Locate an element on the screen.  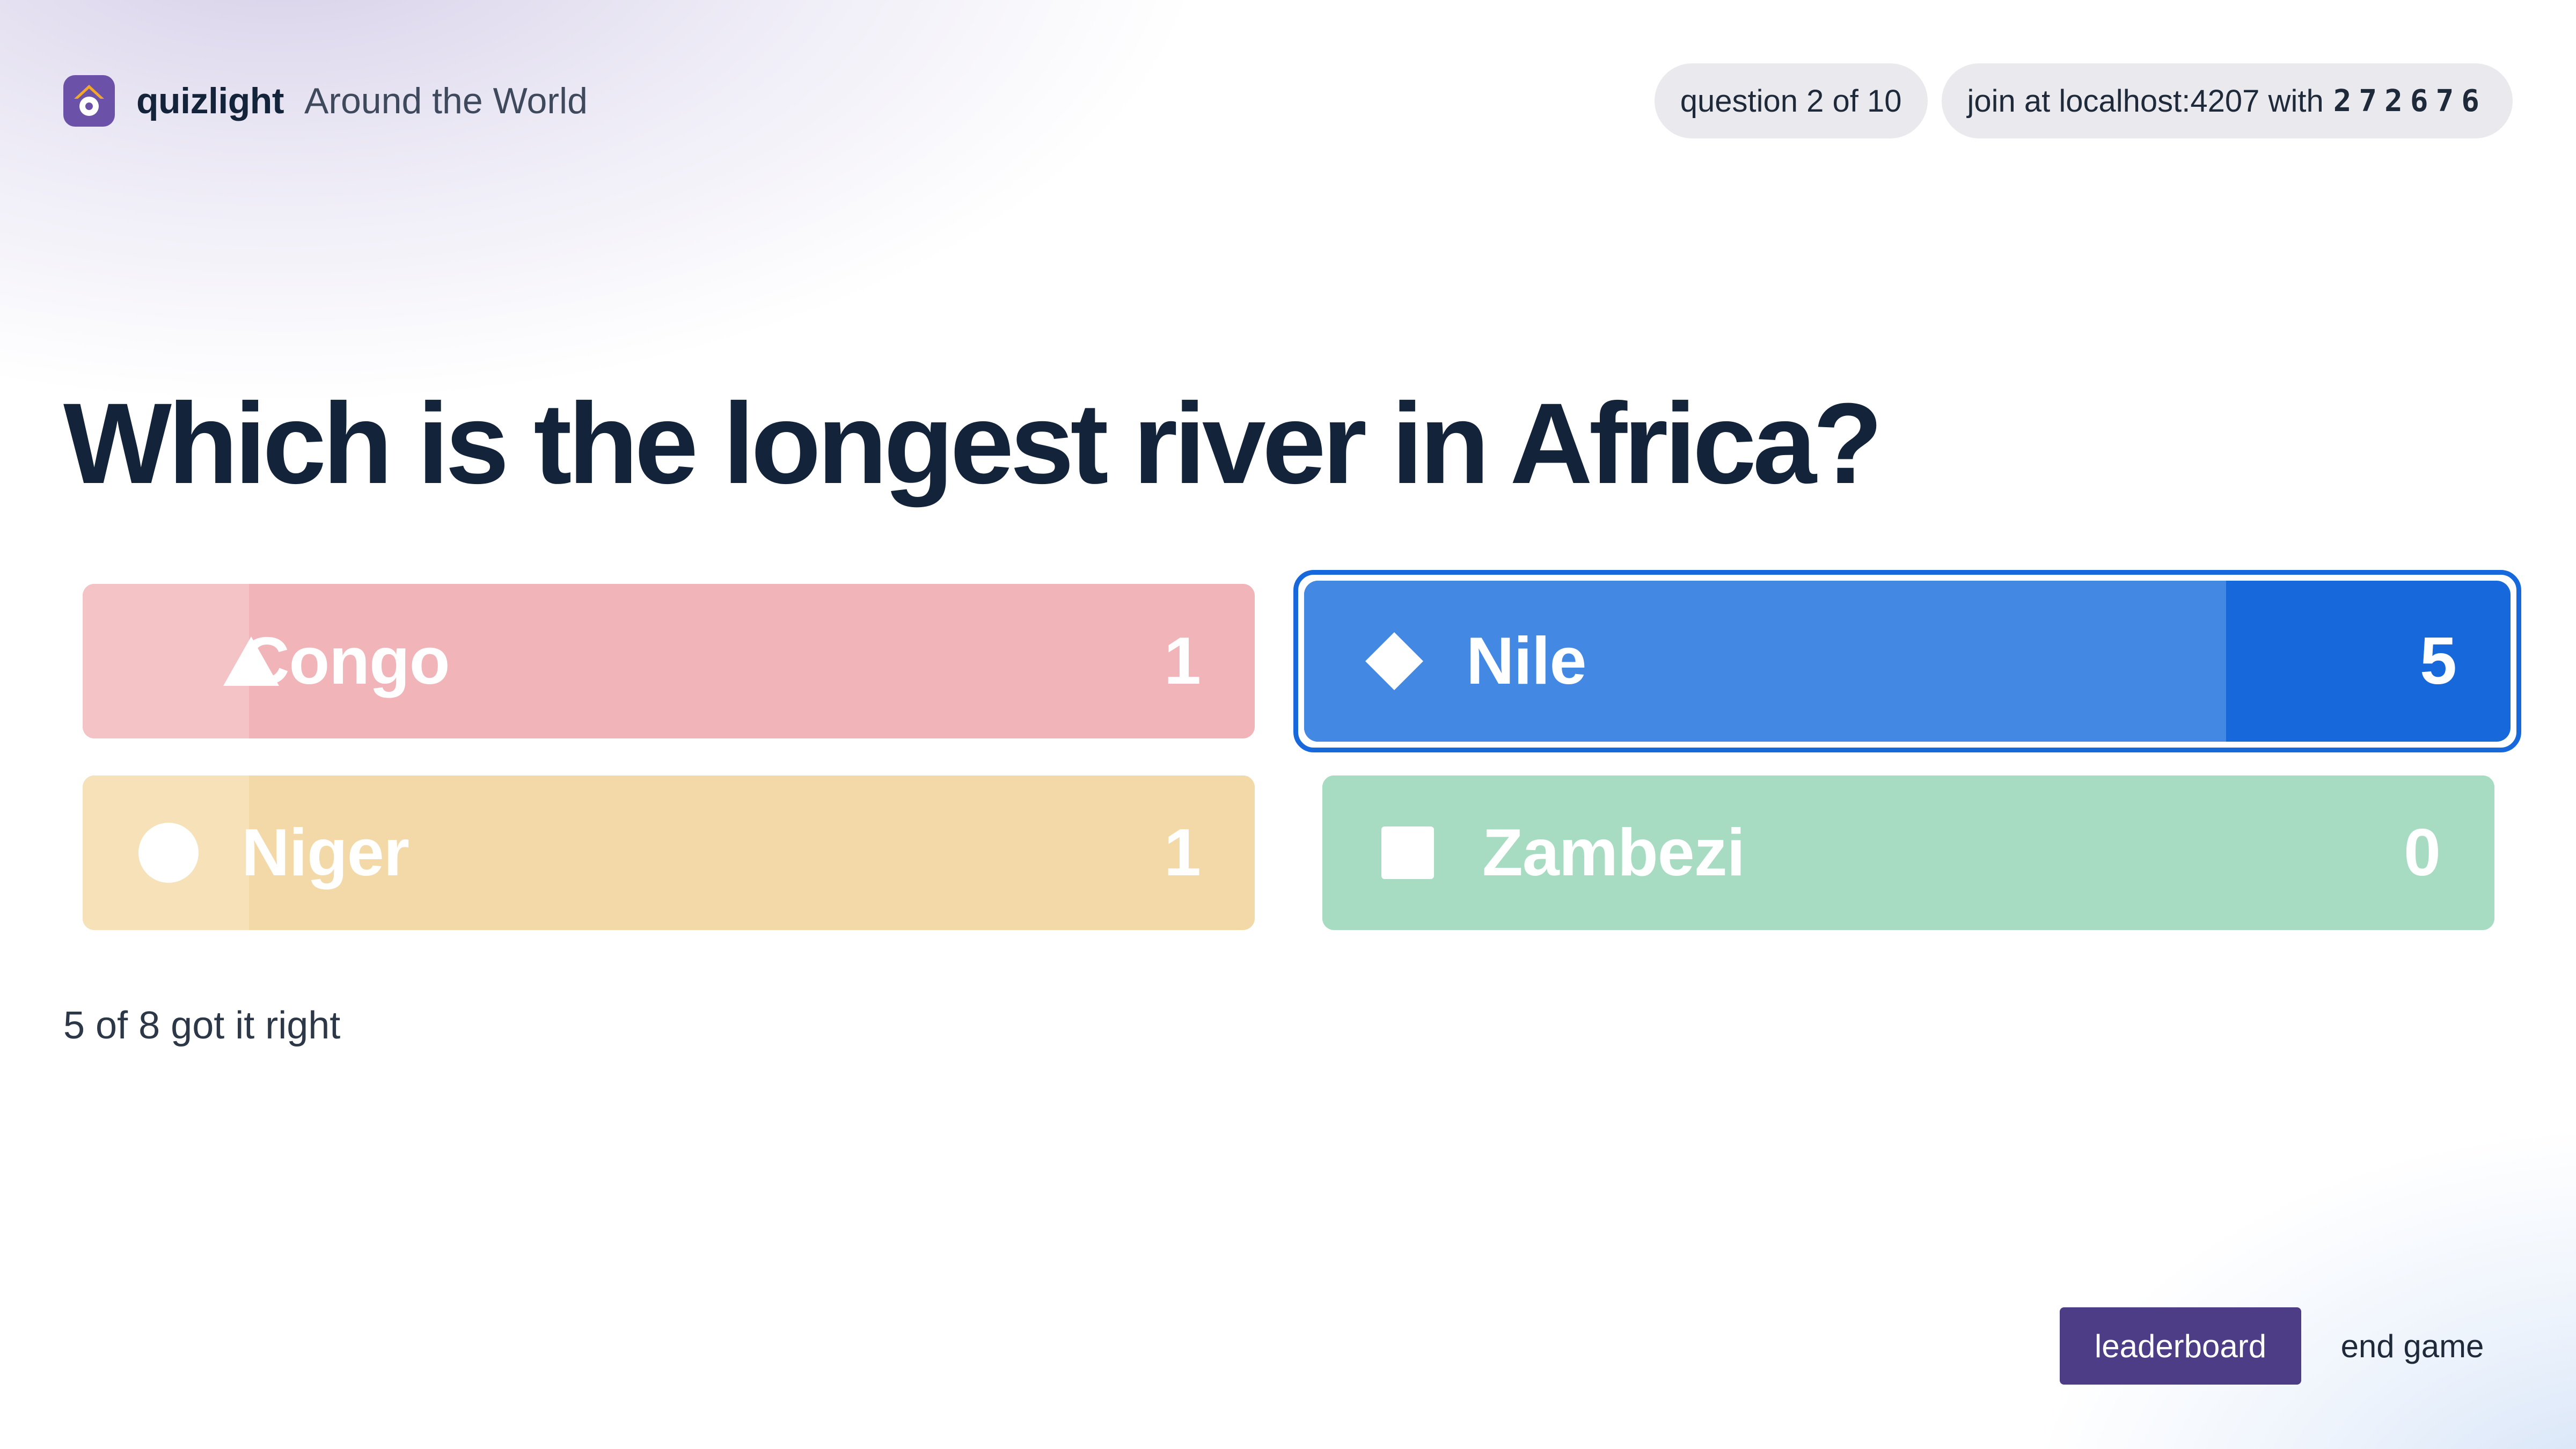
question-progress-badge: question 2 of 10 is located at coordinates (1791, 100).